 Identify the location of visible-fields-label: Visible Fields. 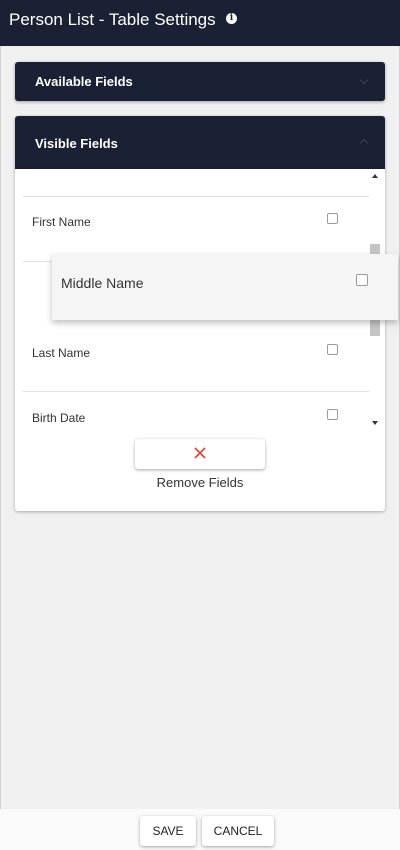
(76, 143).